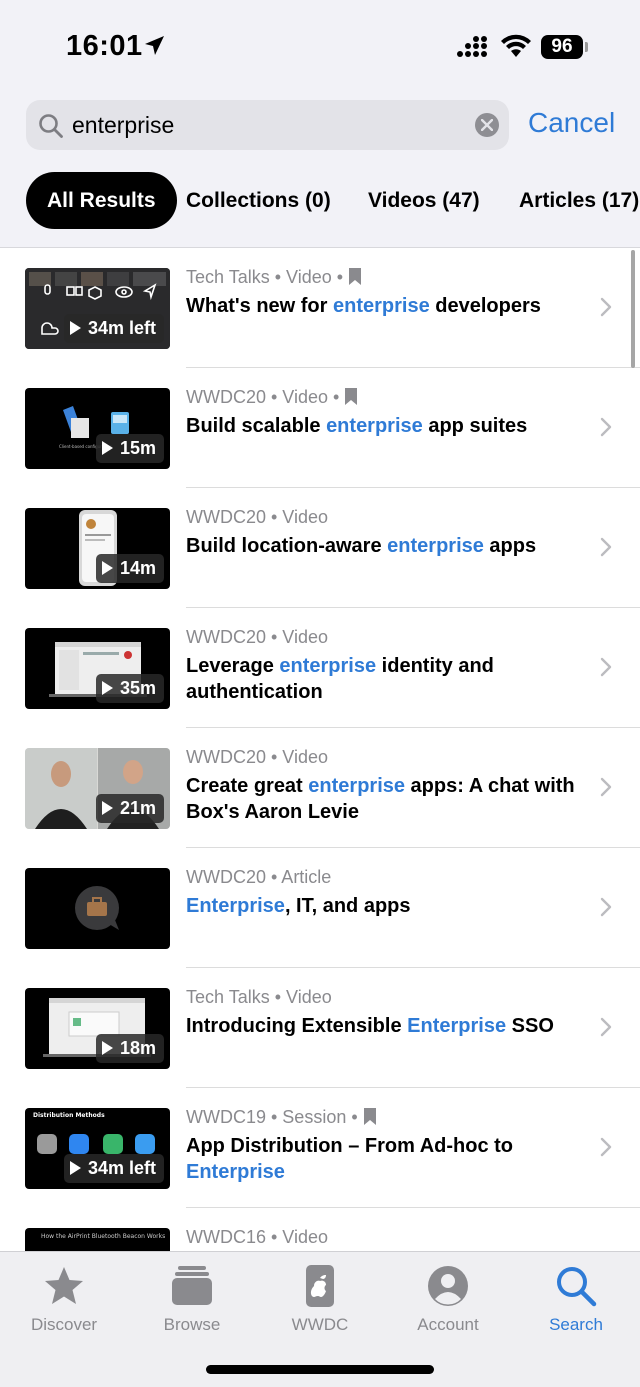 This screenshot has width=640, height=1387. What do you see at coordinates (274, 277) in the screenshot?
I see `result-meta: Tech Talks • Video •` at bounding box center [274, 277].